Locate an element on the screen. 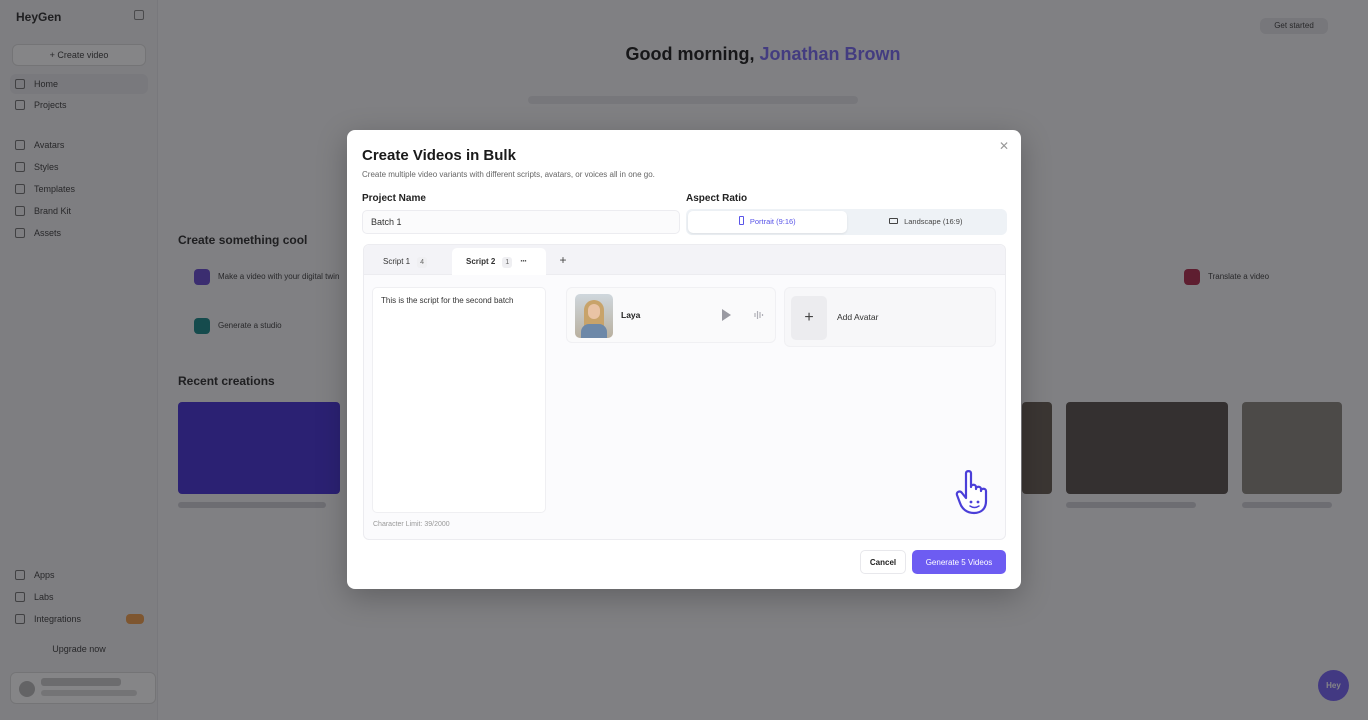  aspect-ratio-label: Aspect Ratio is located at coordinates (717, 198).